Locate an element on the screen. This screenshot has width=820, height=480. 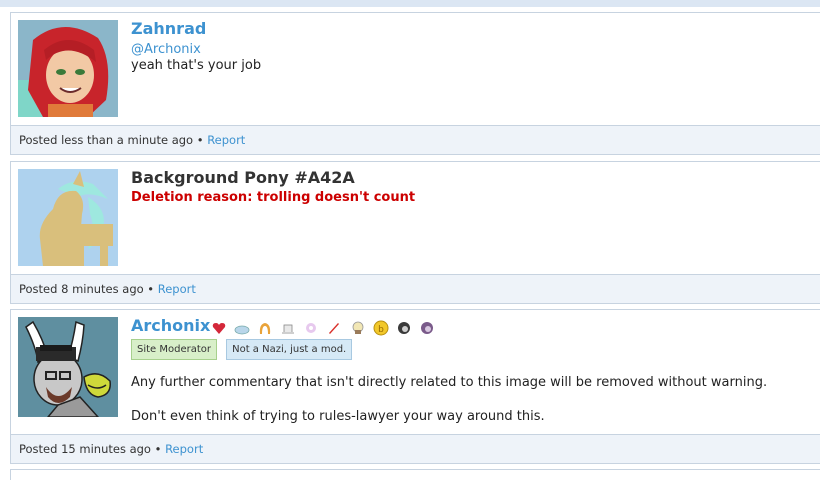
comment-footer: Posted 8 minutes ago • Report is located at coordinates (415, 288).